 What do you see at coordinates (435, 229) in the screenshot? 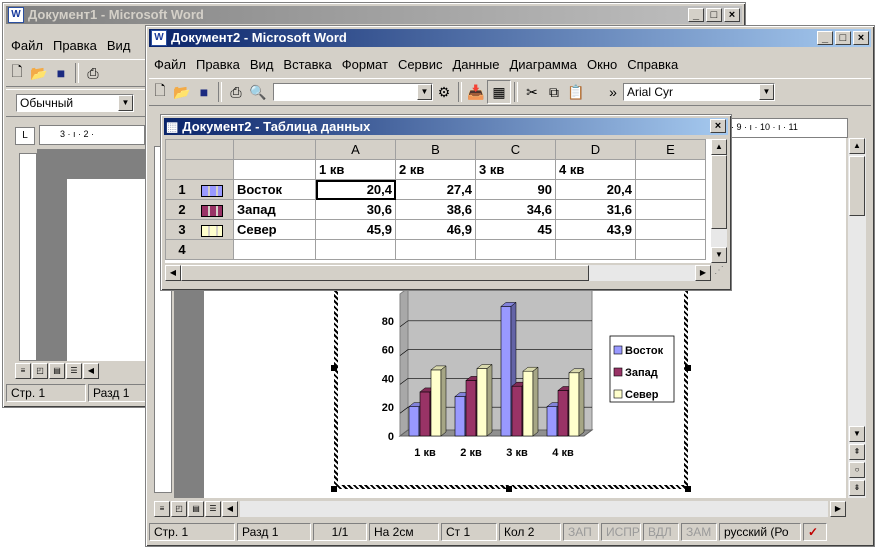
I see `value-cell: 46,9` at bounding box center [435, 229].